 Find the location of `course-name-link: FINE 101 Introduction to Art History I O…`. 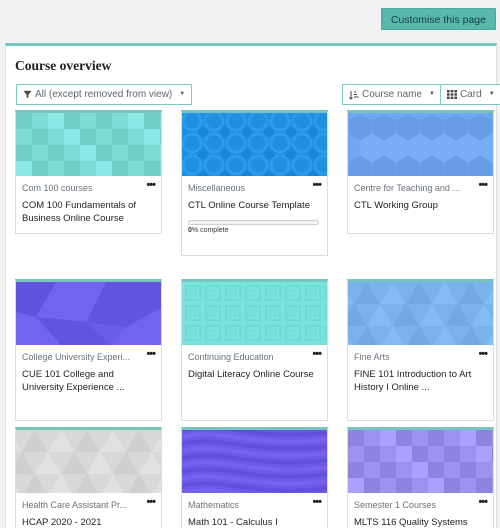

course-name-link: FINE 101 Introduction to Art History I O… is located at coordinates (420, 381).